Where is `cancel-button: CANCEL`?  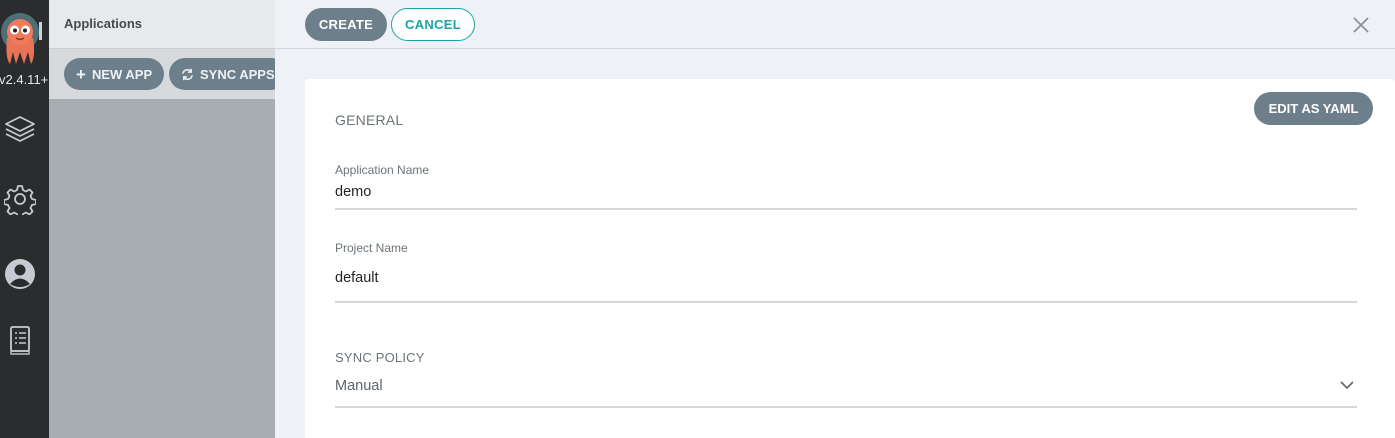 cancel-button: CANCEL is located at coordinates (433, 24).